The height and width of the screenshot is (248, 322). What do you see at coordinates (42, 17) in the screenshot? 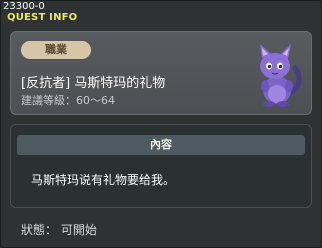
I see `window-title: QUEST INFO` at bounding box center [42, 17].